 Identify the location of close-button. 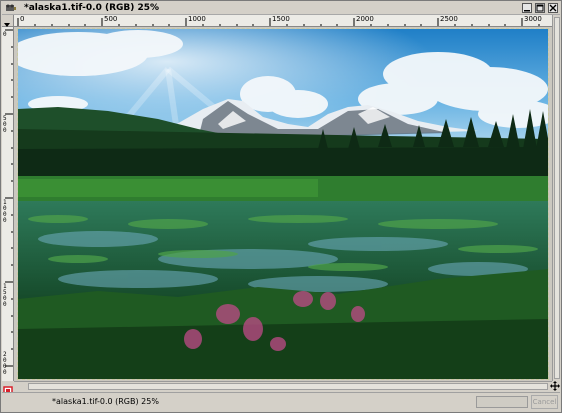
(553, 8).